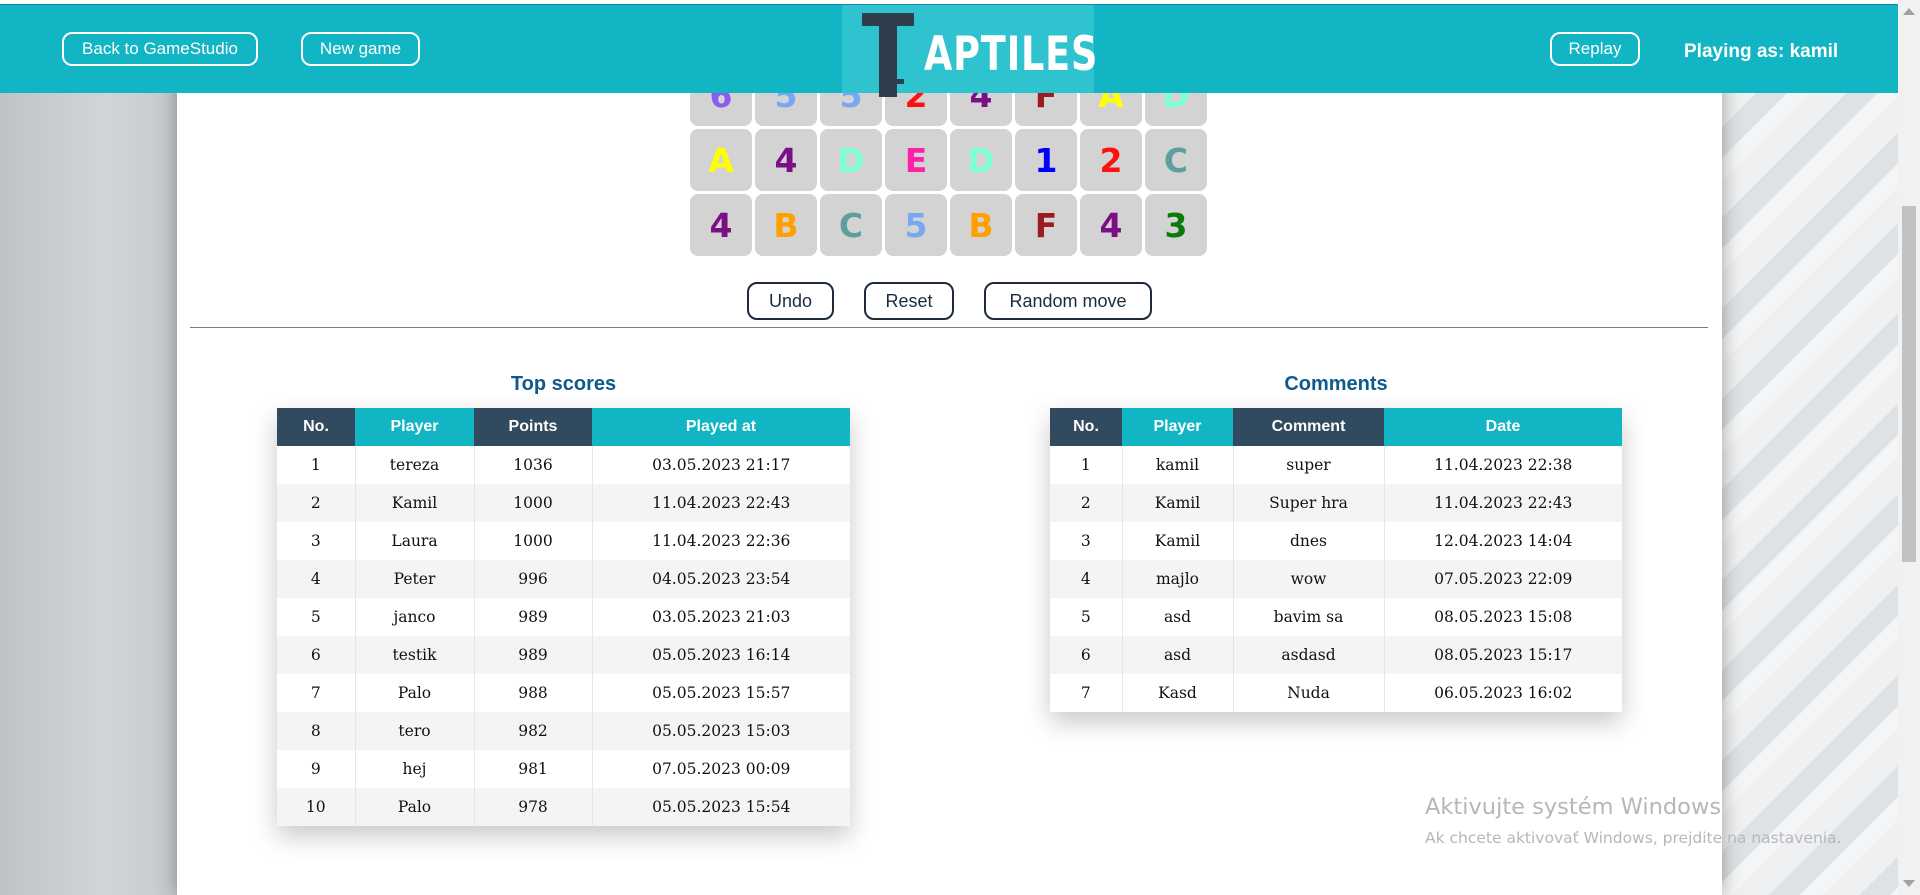  Describe the element at coordinates (1068, 301) in the screenshot. I see `random-move-button: Random move` at that location.